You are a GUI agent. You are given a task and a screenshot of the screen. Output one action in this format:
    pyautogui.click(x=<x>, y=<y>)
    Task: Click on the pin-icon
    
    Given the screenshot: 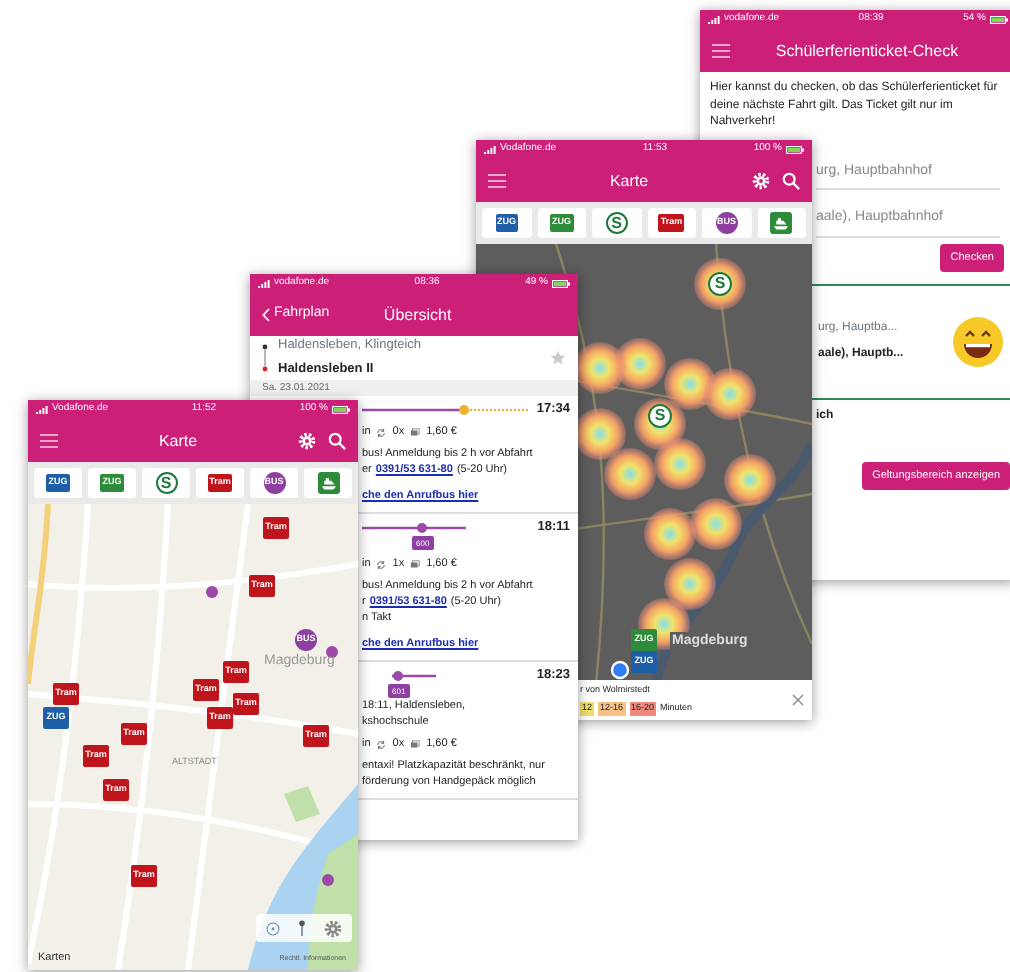 What is the action you would take?
    pyautogui.click(x=301, y=928)
    